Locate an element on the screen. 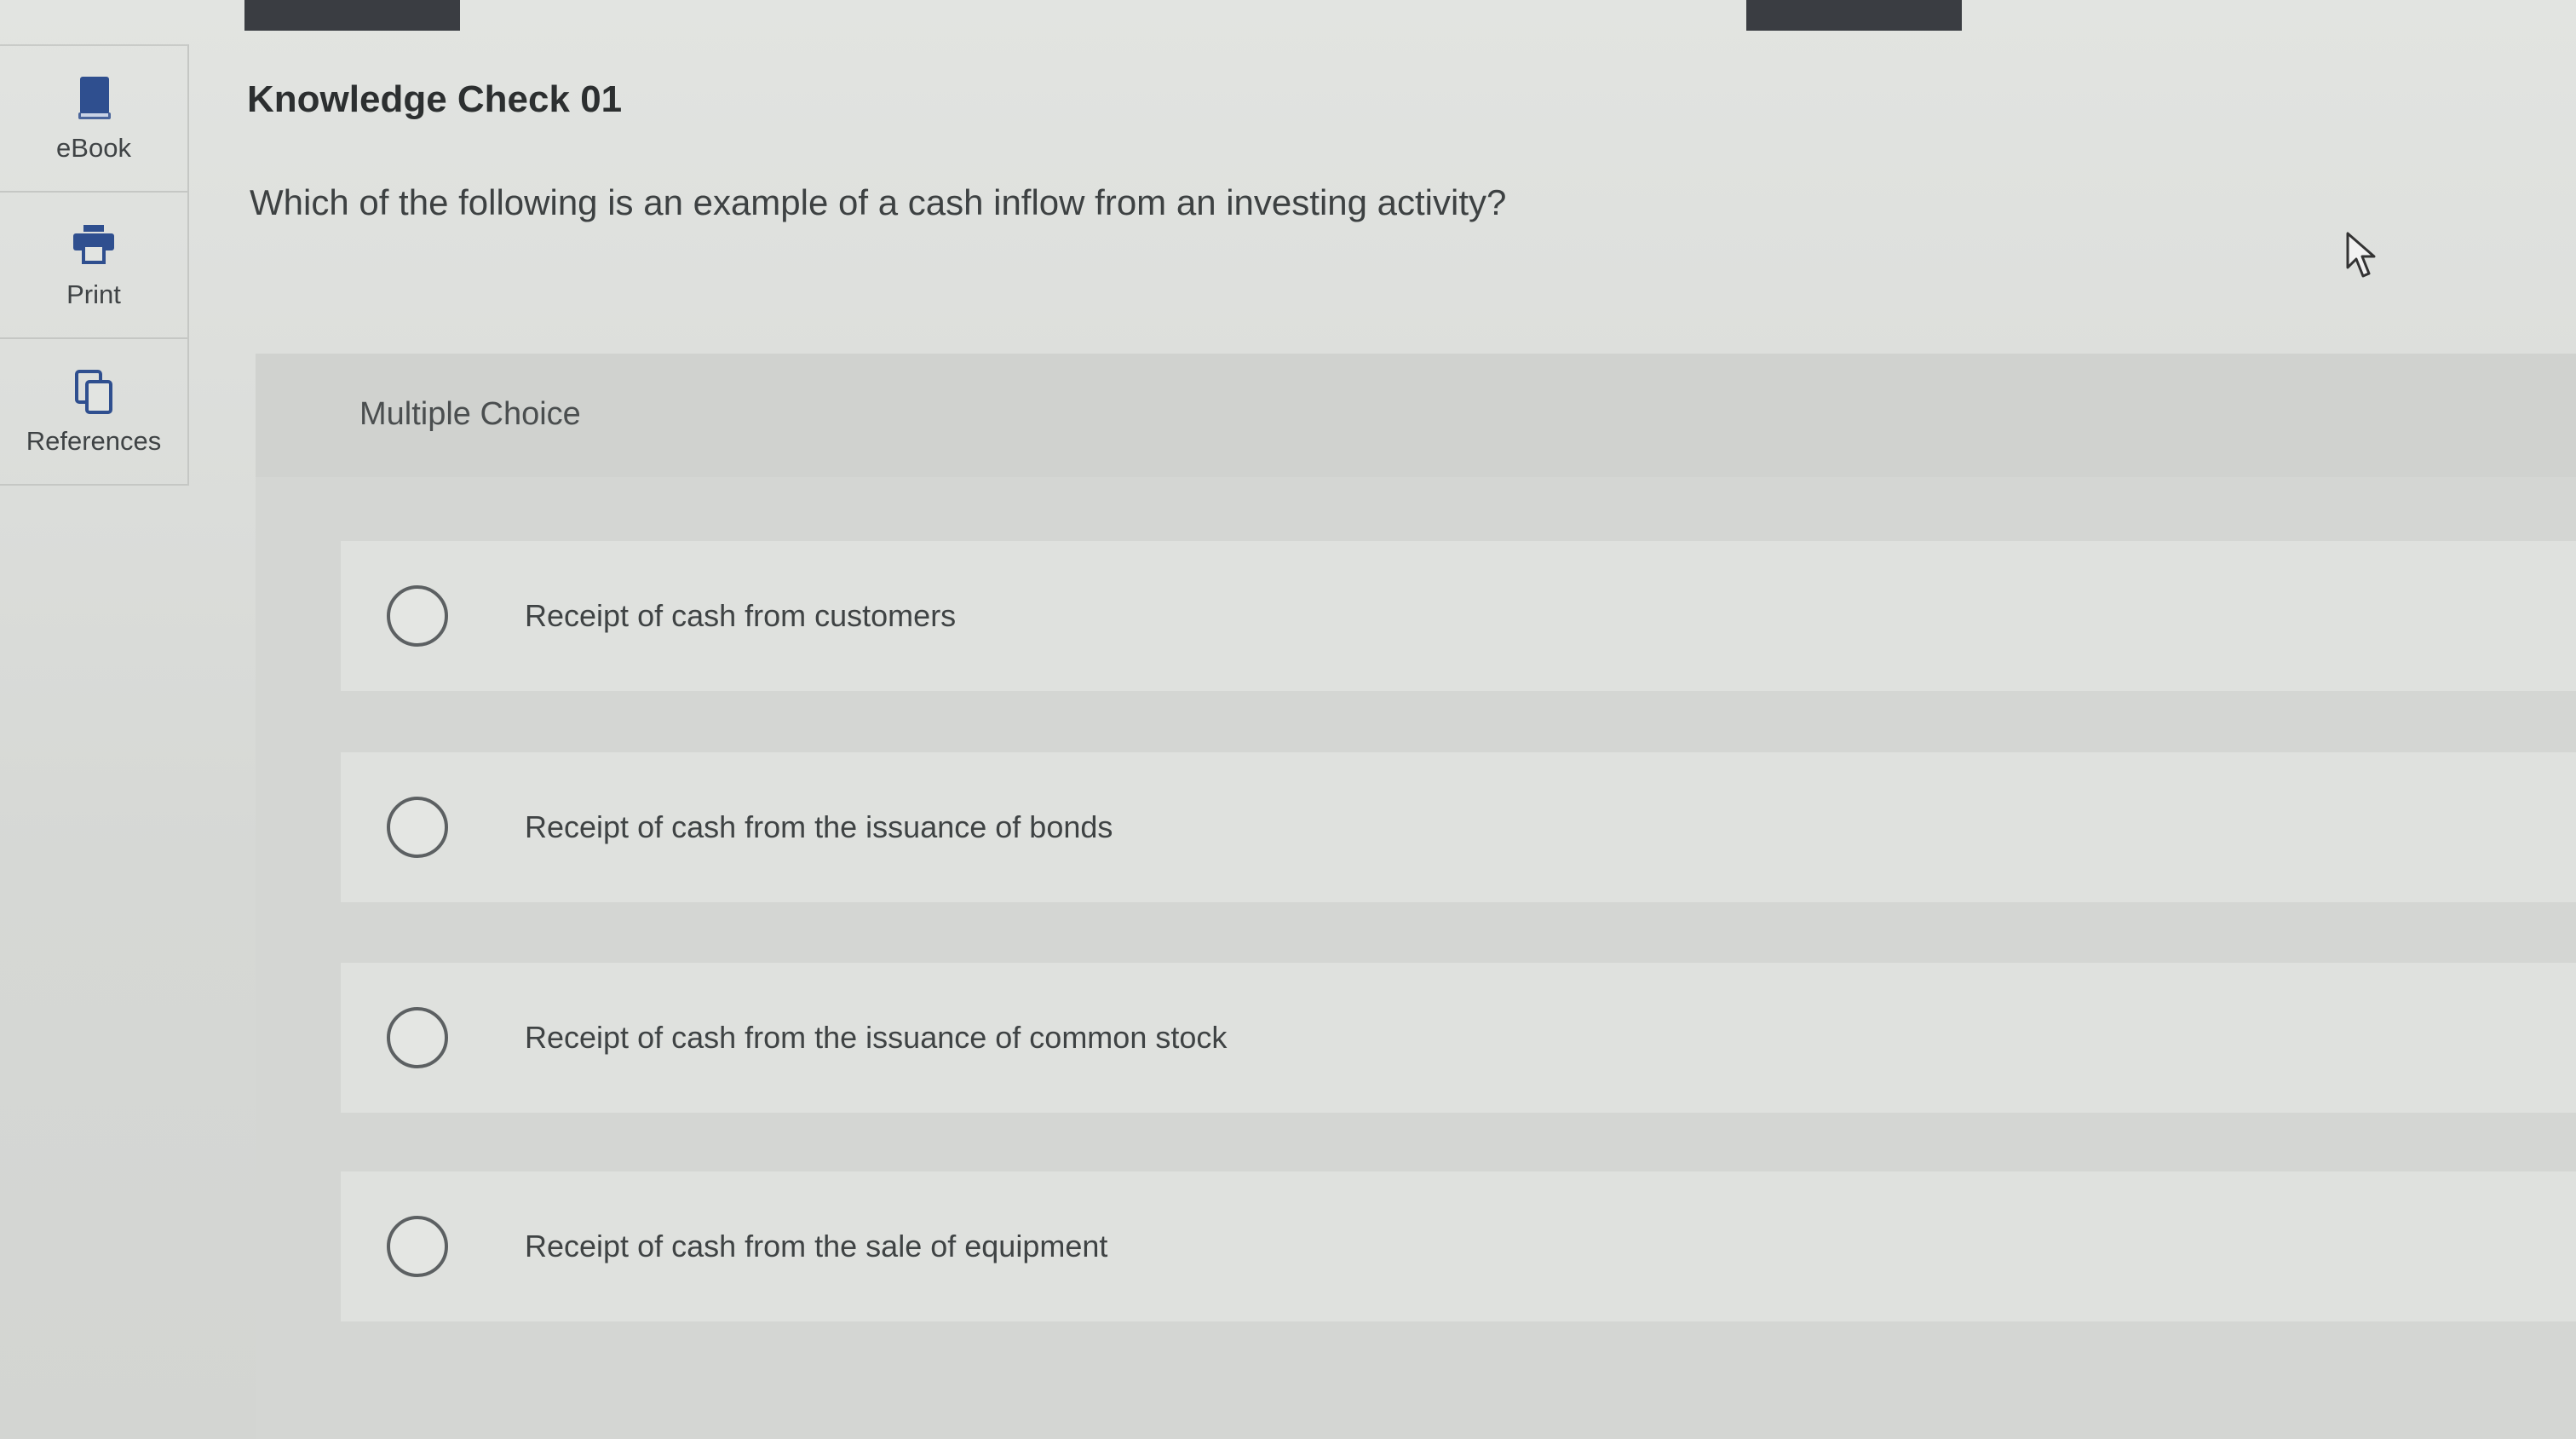  printer-icon is located at coordinates (94, 244).